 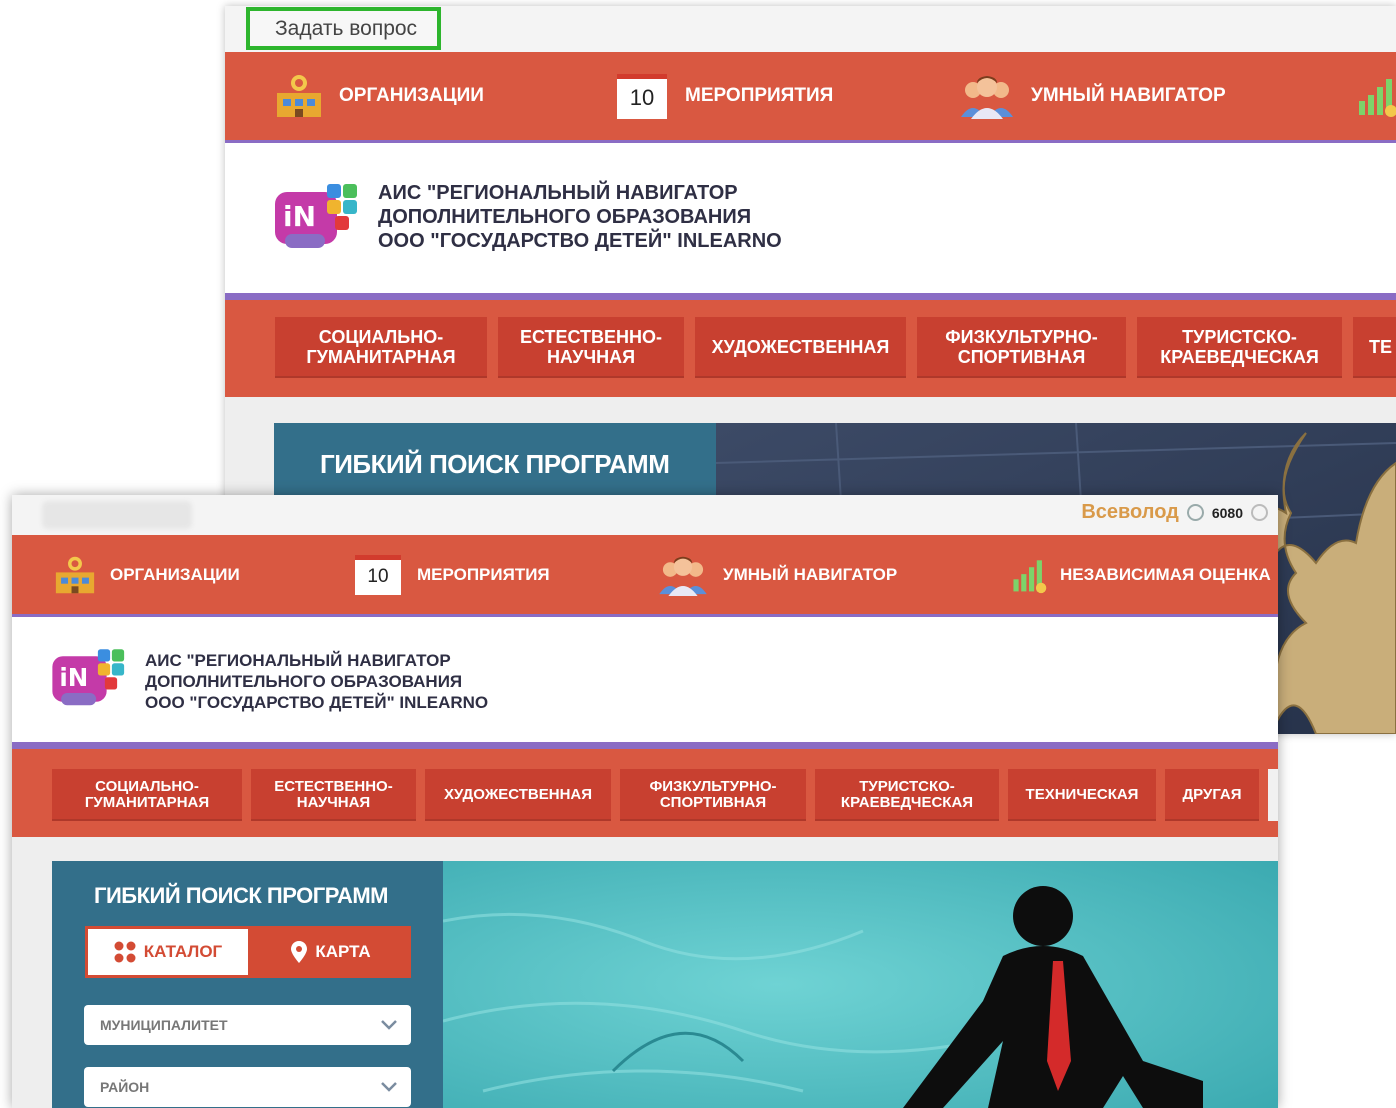 What do you see at coordinates (183, 951) in the screenshot?
I see `catalog-label: КАТАЛОГ` at bounding box center [183, 951].